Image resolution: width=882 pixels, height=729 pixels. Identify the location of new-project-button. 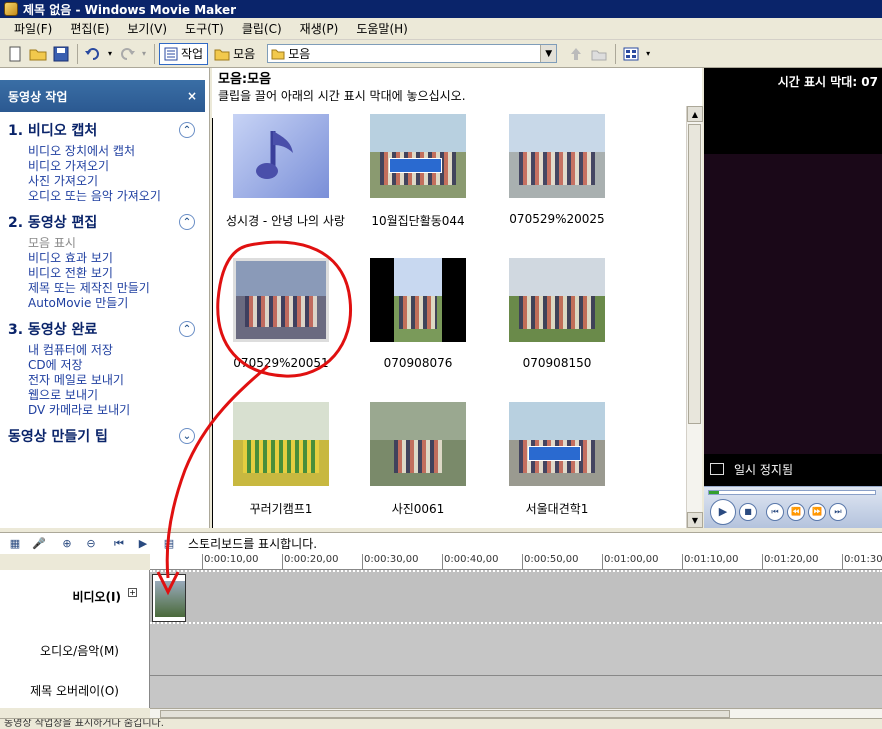
(15, 54).